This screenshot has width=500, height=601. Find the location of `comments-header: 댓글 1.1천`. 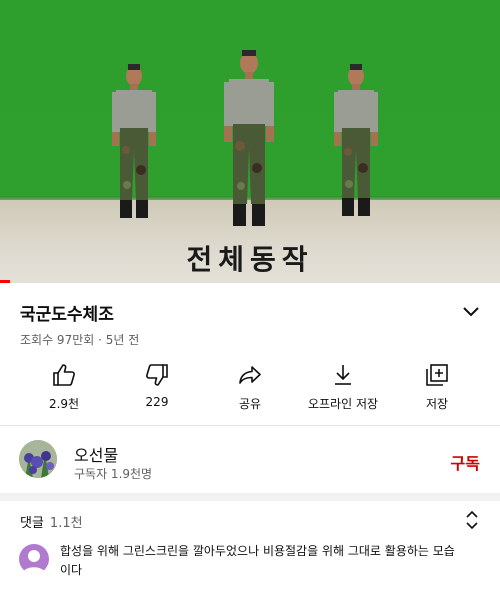

comments-header: 댓글 1.1천 is located at coordinates (51, 521).